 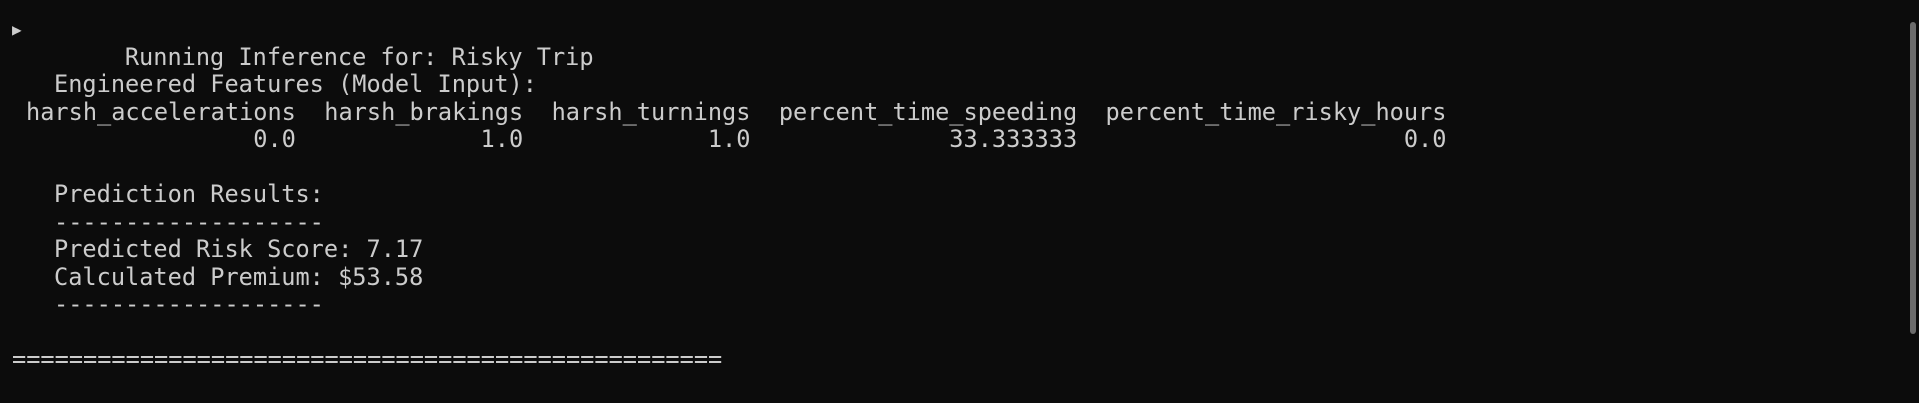 What do you see at coordinates (295, 84) in the screenshot?
I see `features-heading: Engineered Features (Model Input):` at bounding box center [295, 84].